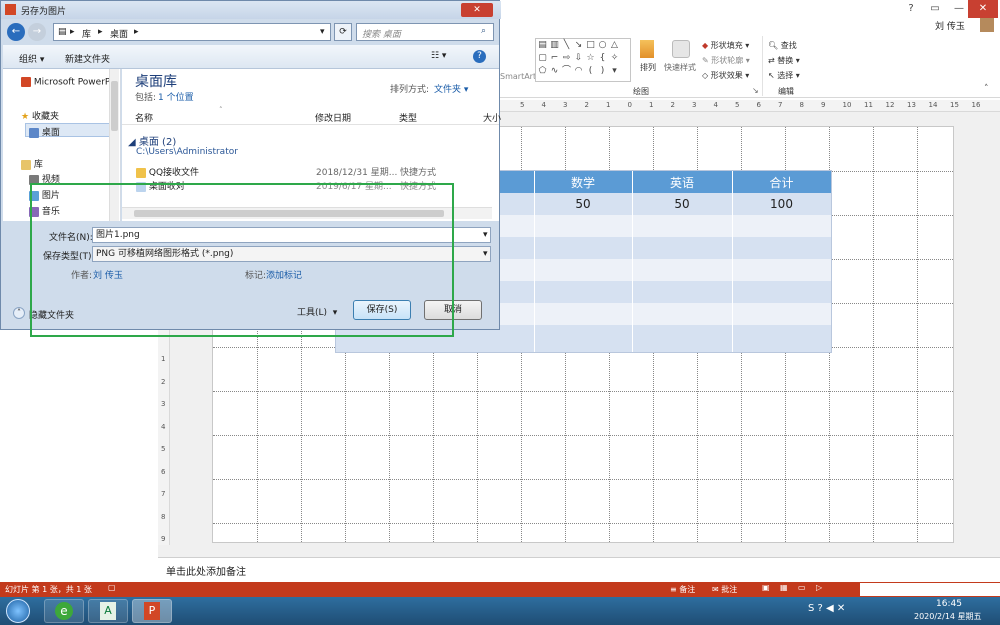 The width and height of the screenshot is (1000, 625). I want to click on new-folder-button: 新建文件夹, so click(87, 58).